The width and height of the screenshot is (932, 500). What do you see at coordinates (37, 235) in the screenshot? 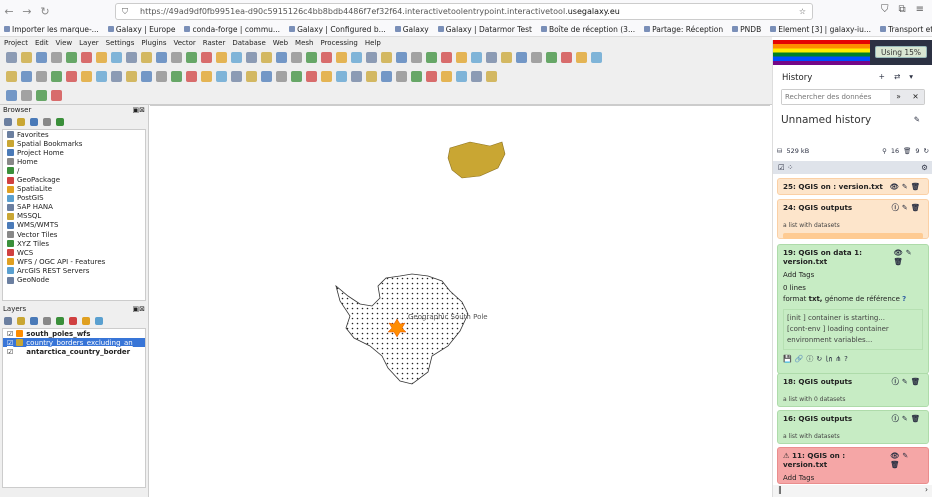
I see `browser-item-label: Vector Tiles` at bounding box center [37, 235].